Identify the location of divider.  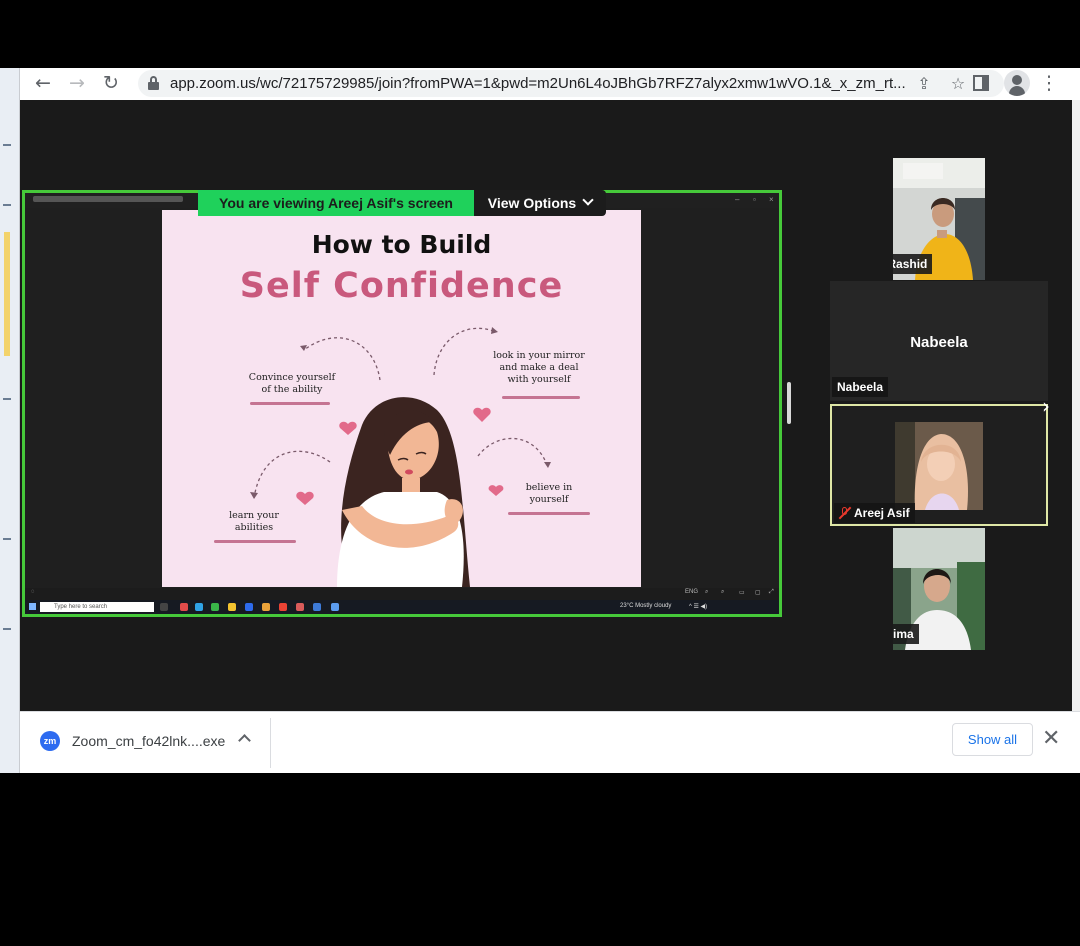
(270, 743).